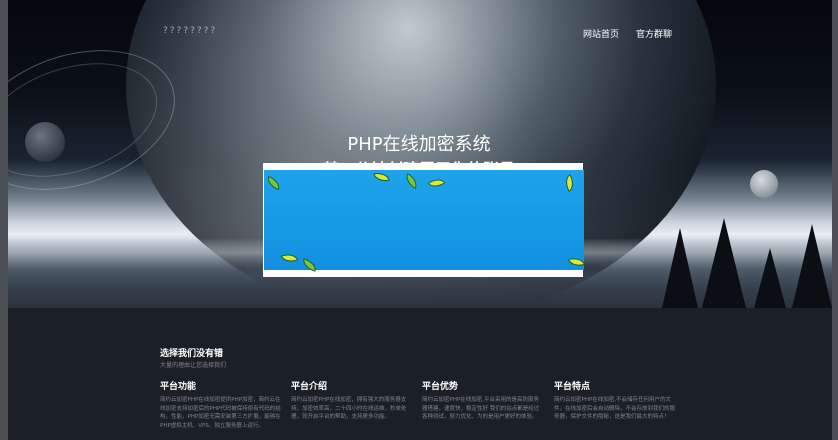 The height and width of the screenshot is (440, 838). What do you see at coordinates (572, 387) in the screenshot?
I see `feature-title: 平台特点` at bounding box center [572, 387].